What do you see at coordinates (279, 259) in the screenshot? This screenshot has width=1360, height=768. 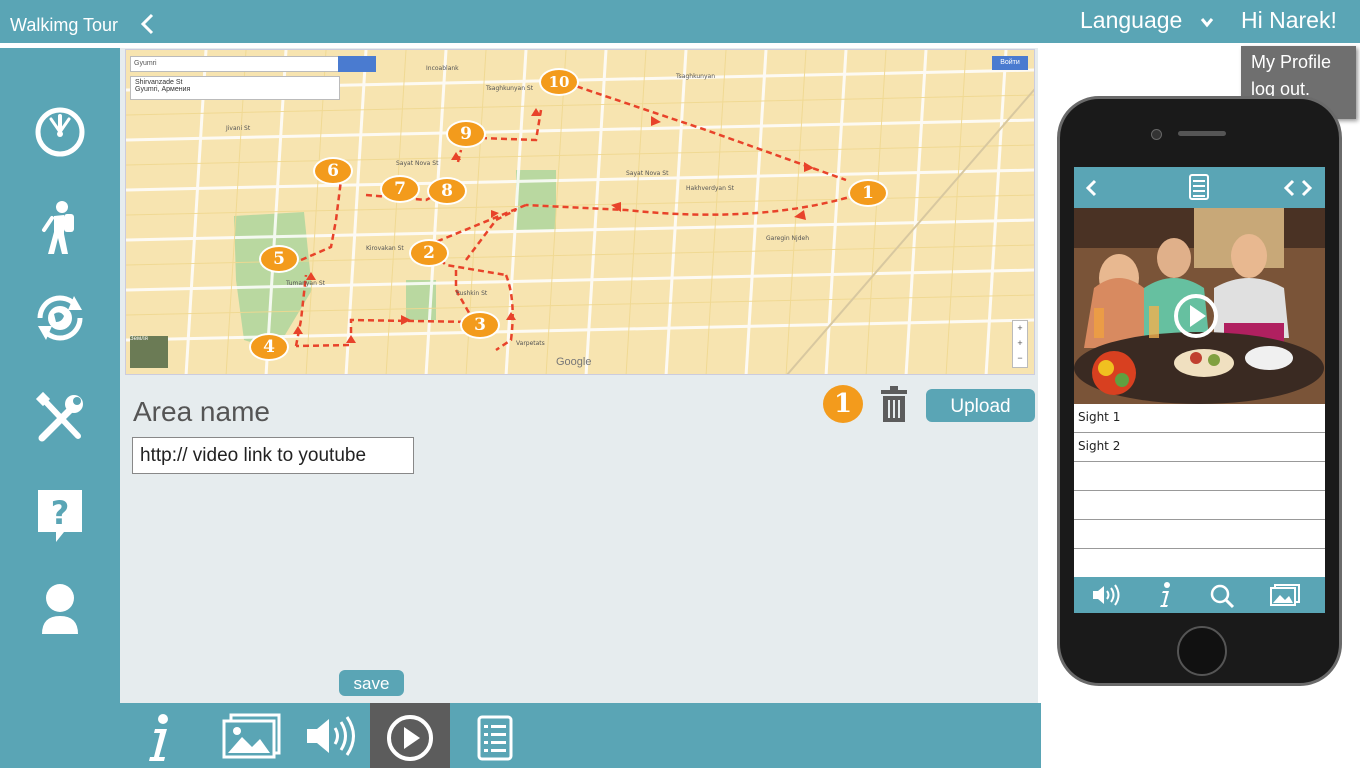 I see `route-marker-5: 5` at bounding box center [279, 259].